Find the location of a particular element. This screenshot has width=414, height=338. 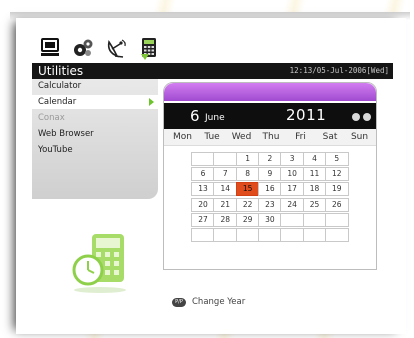

title-bar: Utilities 12:13/05-Jul-2006[Wed] is located at coordinates (212, 71).